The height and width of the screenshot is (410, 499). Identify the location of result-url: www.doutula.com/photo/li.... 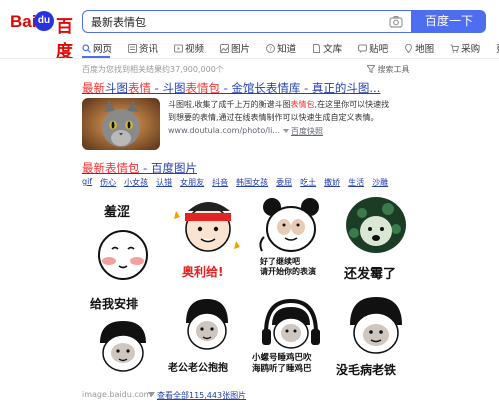
(224, 130).